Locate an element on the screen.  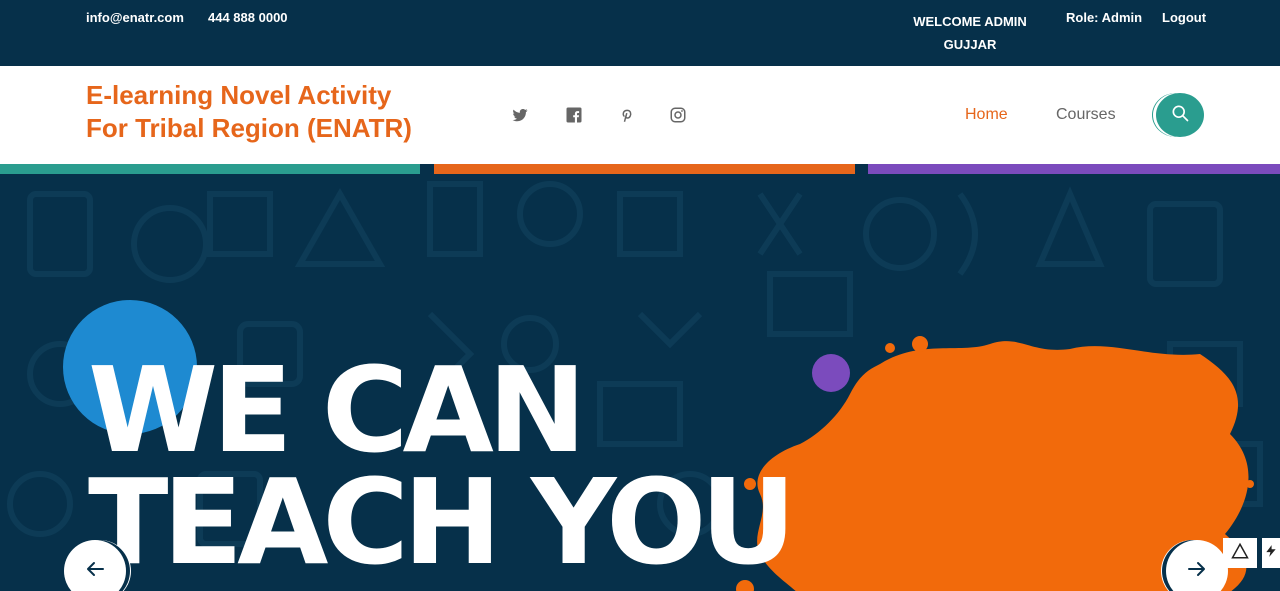
facebook-icon is located at coordinates (575, 116).